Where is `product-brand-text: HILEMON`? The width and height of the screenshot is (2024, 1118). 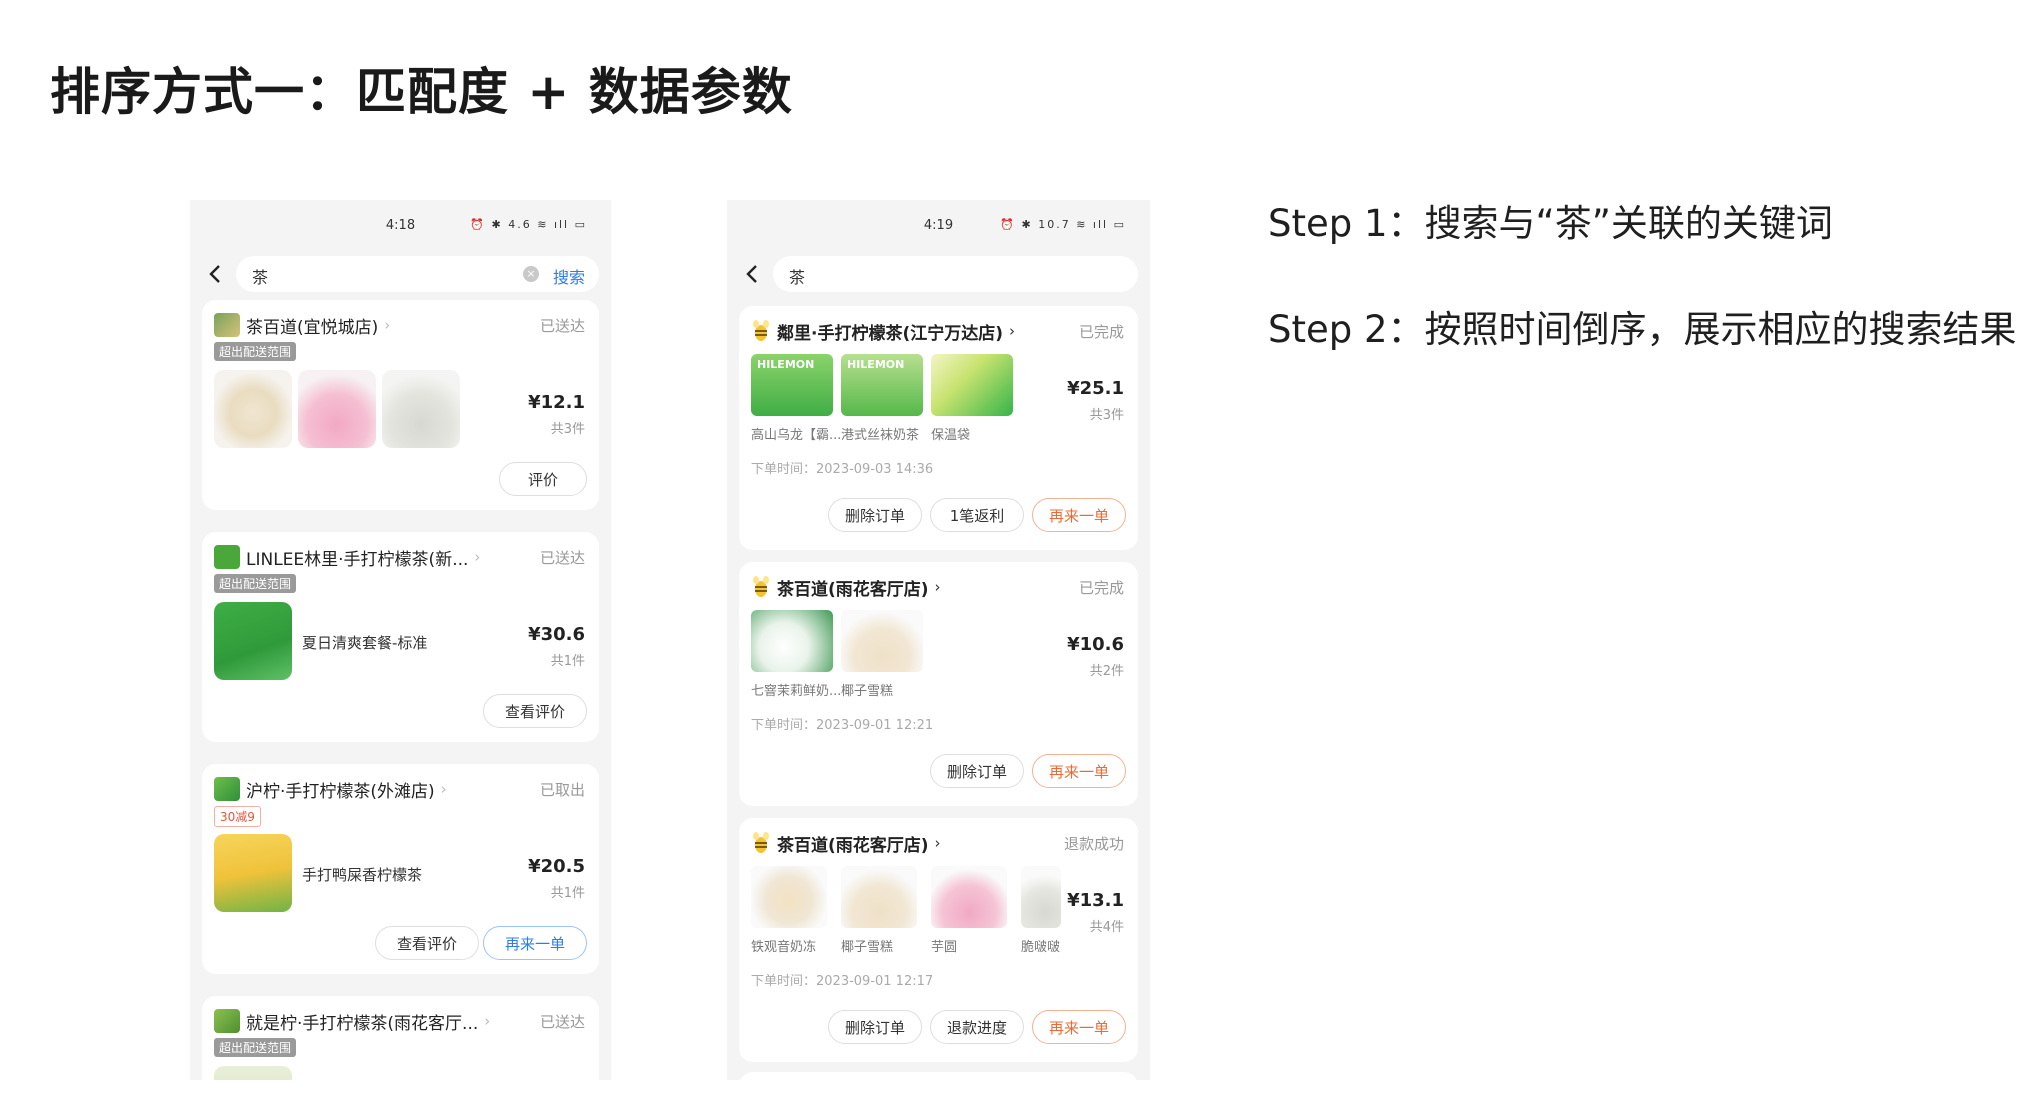
product-brand-text: HILEMON is located at coordinates (786, 364).